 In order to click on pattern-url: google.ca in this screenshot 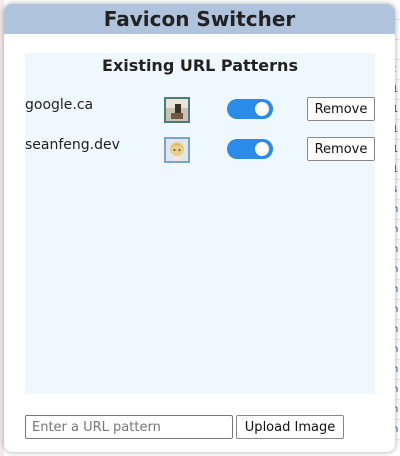, I will do `click(59, 105)`.